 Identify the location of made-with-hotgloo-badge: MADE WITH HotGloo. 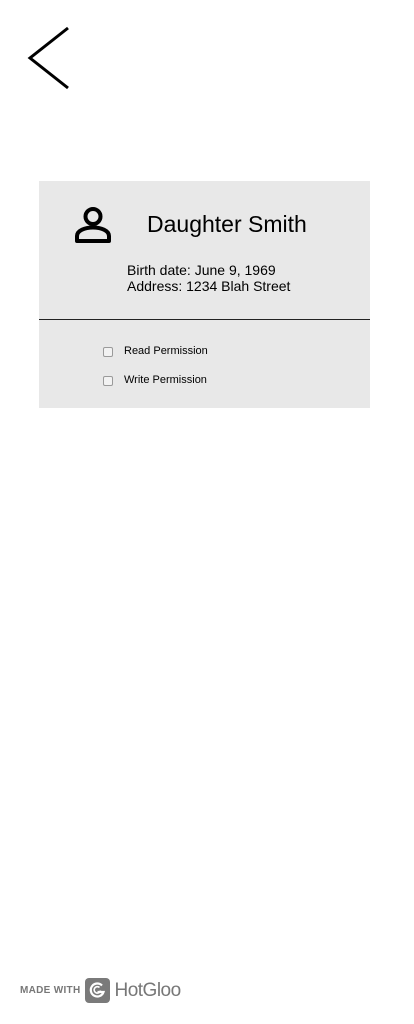
(100, 990).